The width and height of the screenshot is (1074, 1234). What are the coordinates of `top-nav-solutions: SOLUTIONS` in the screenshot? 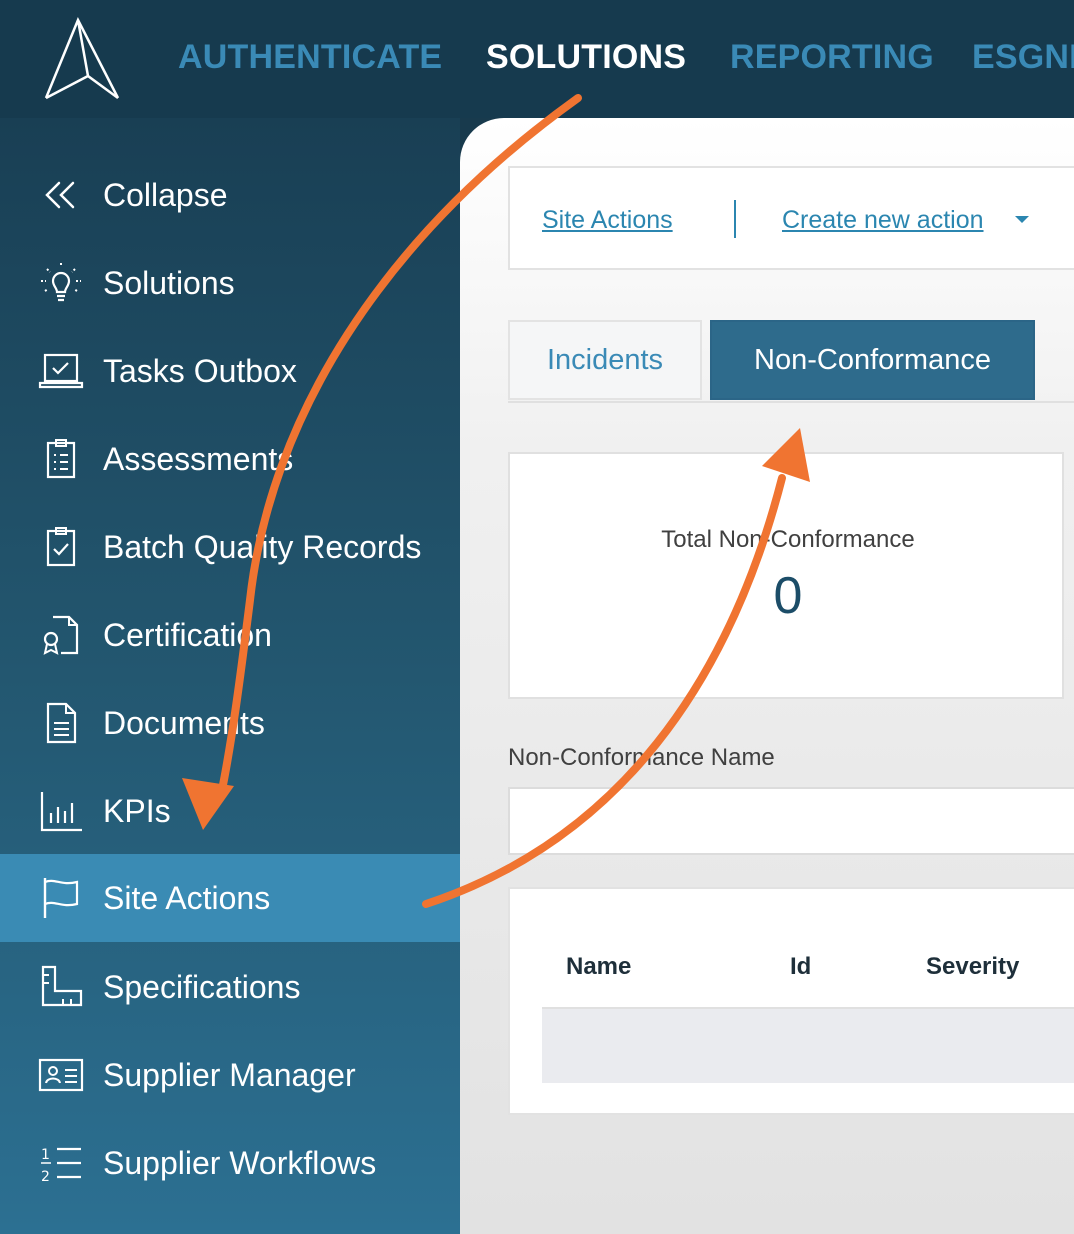 It's located at (586, 57).